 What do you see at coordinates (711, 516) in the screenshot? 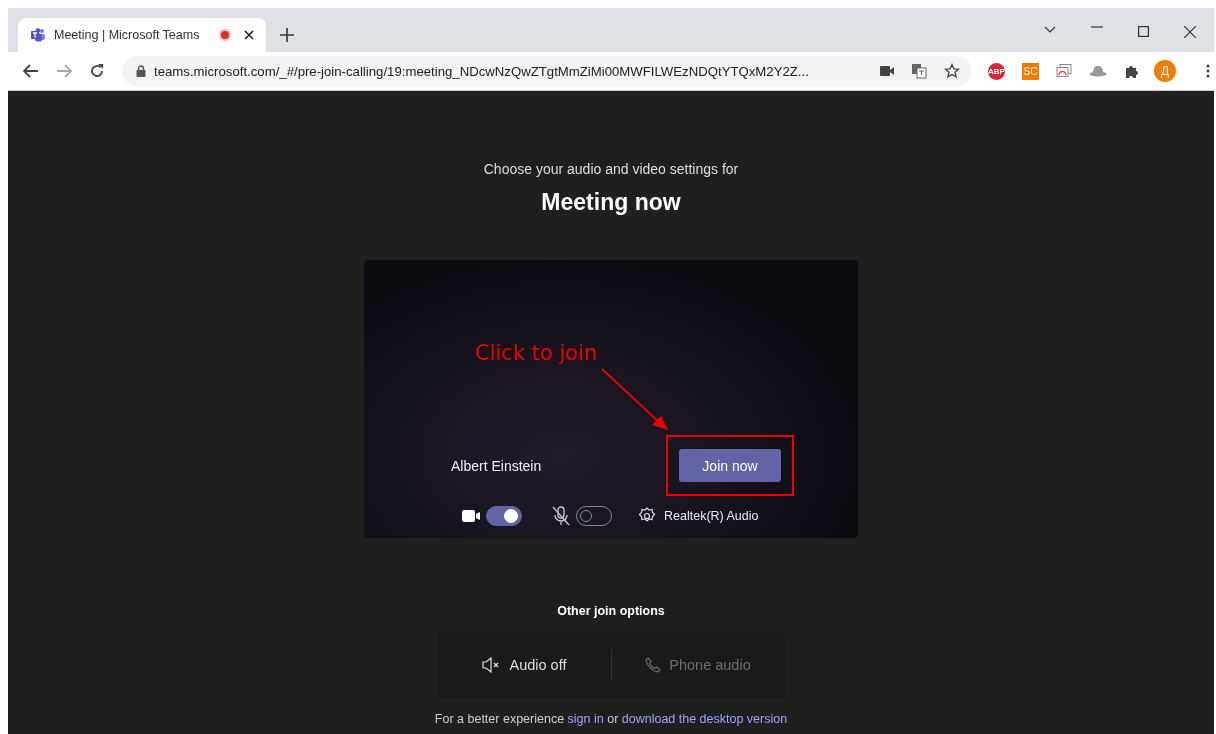
I see `audio-device-label: Realtek(R) Audio` at bounding box center [711, 516].